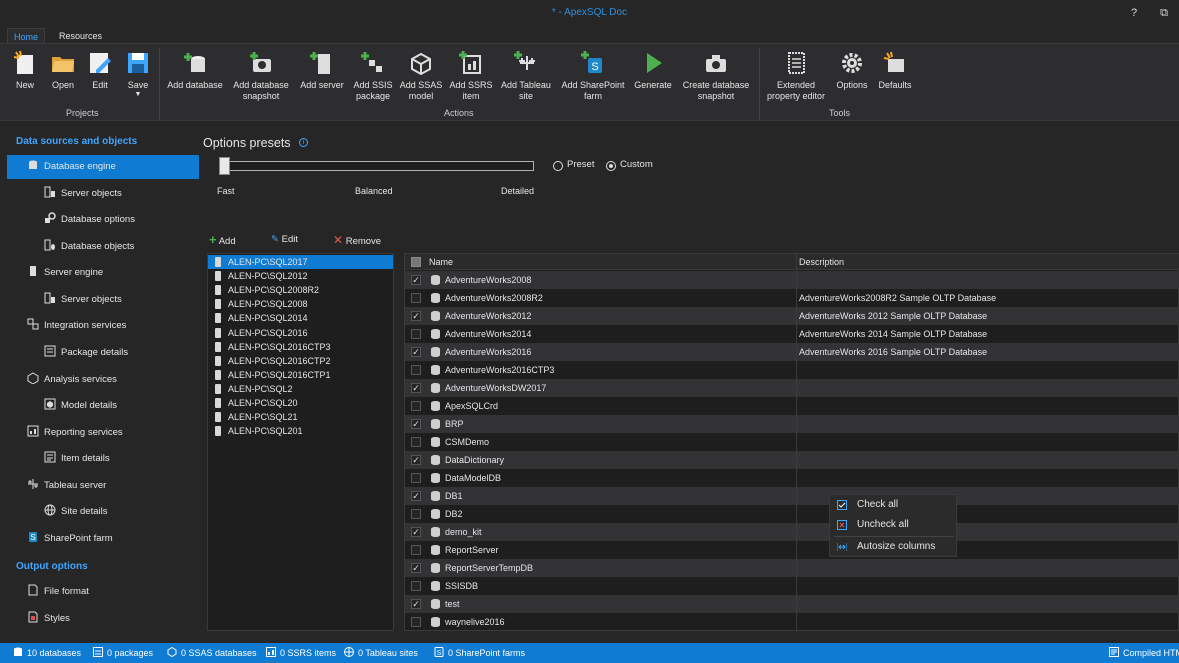 Image resolution: width=1179 pixels, height=663 pixels. Describe the element at coordinates (89, 247) in the screenshot. I see `nav-item-database-objects: Database objects` at that location.